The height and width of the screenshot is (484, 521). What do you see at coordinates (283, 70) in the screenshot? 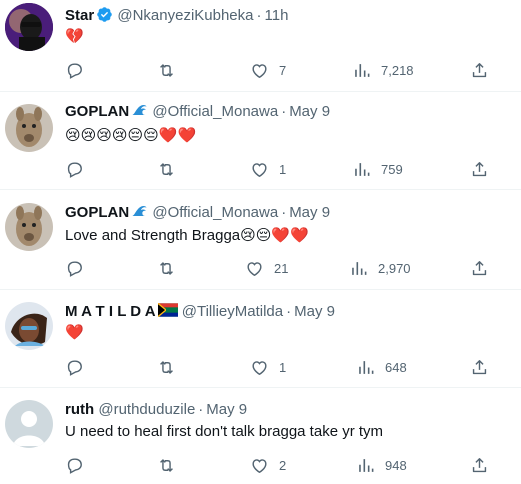
I see `like-count: 7` at bounding box center [283, 70].